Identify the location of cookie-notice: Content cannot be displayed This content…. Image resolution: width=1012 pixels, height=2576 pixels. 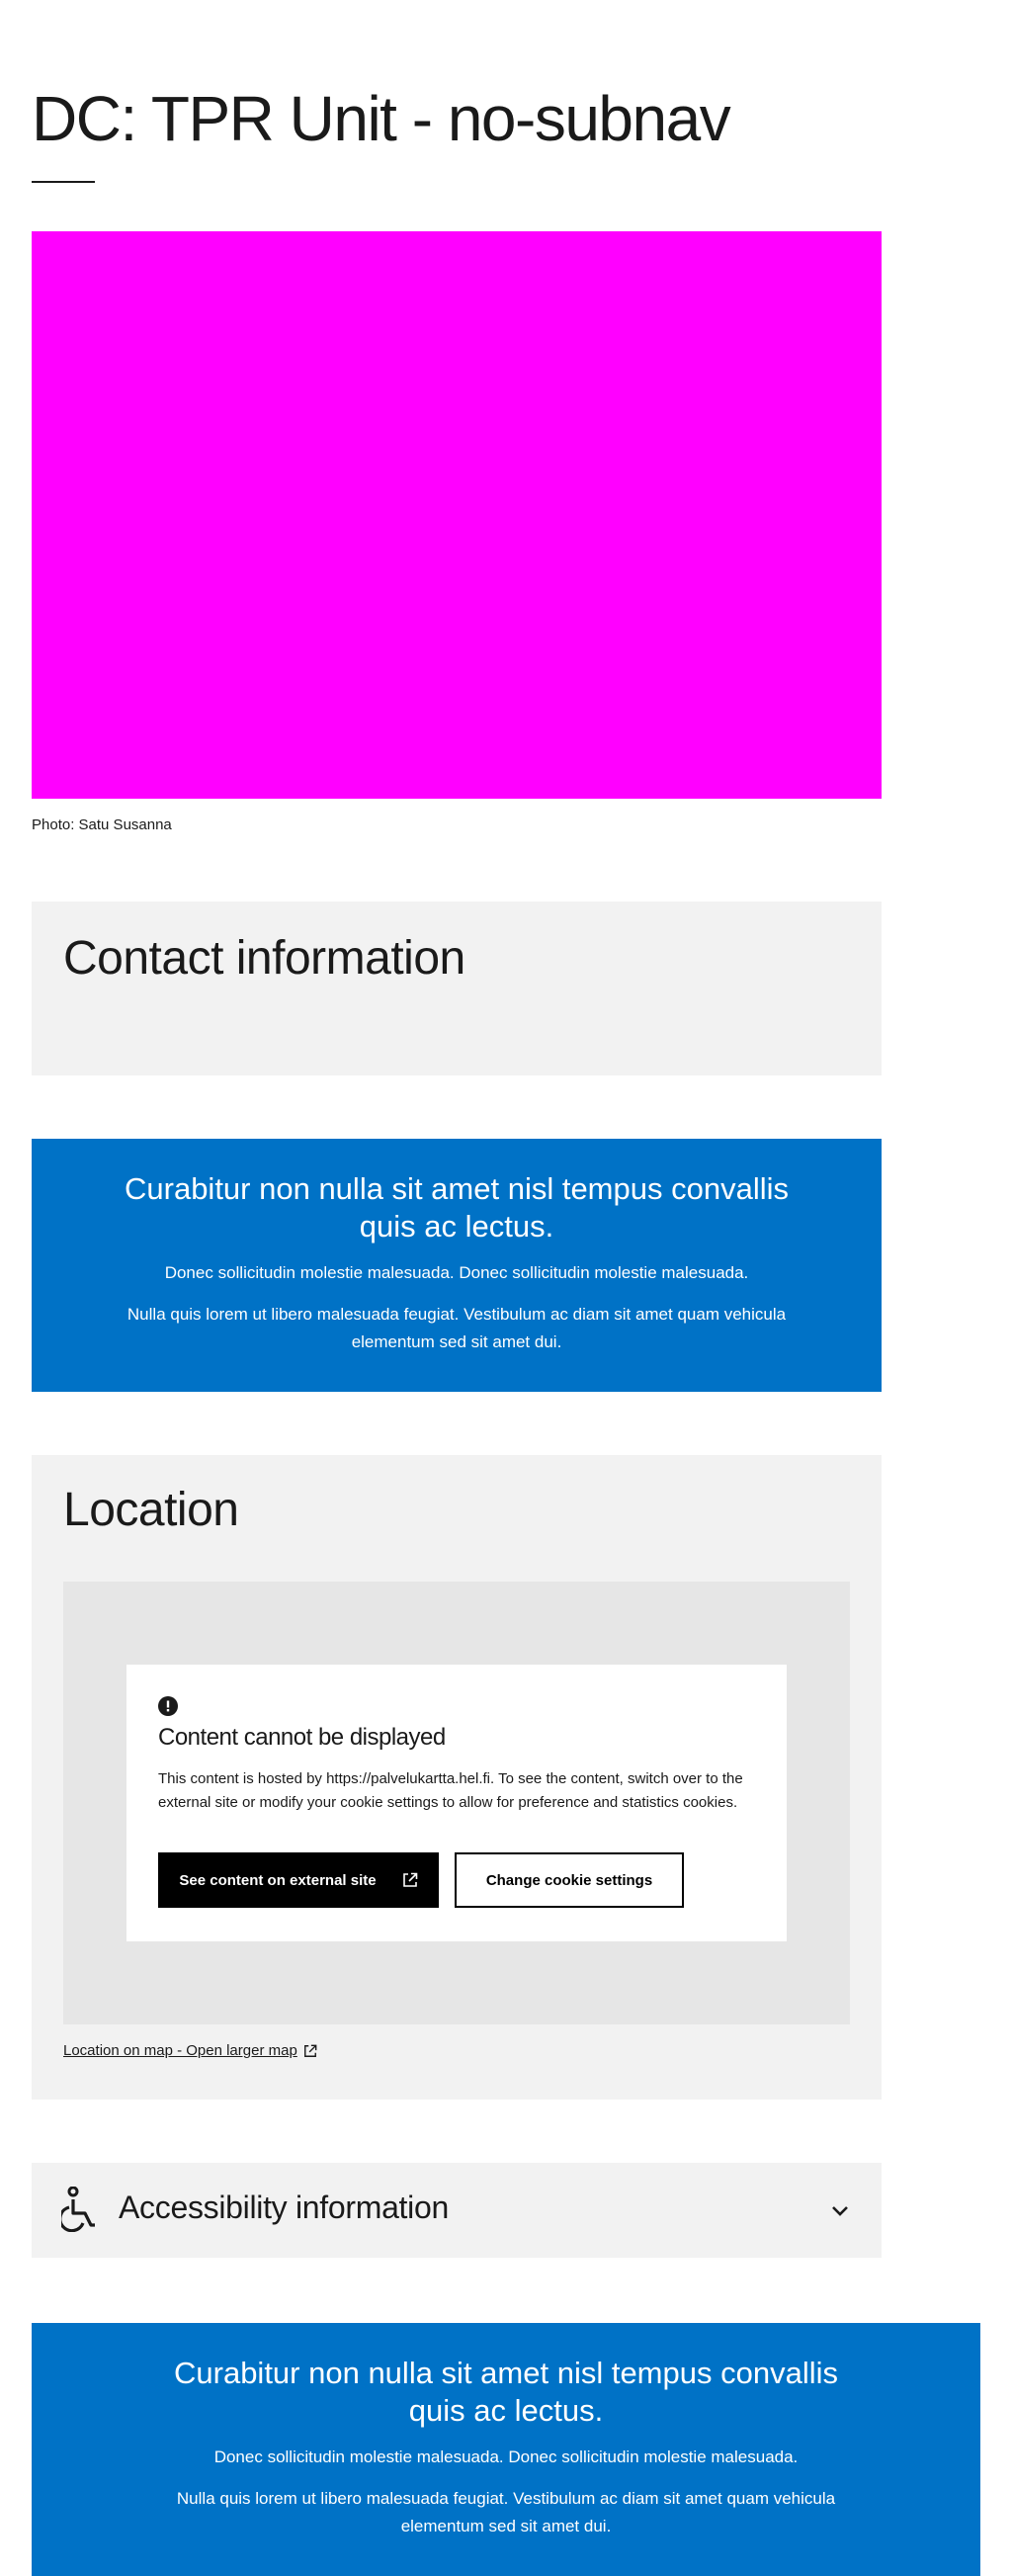
(456, 1803).